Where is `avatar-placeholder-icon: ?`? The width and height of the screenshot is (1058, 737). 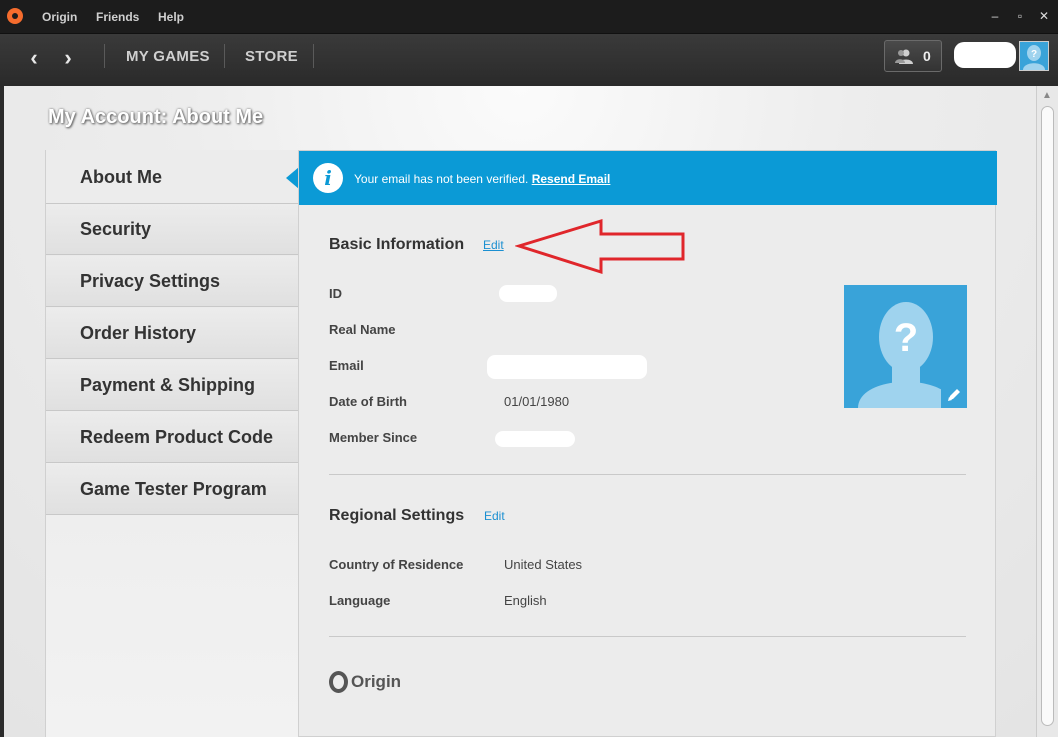 avatar-placeholder-icon: ? is located at coordinates (1034, 57).